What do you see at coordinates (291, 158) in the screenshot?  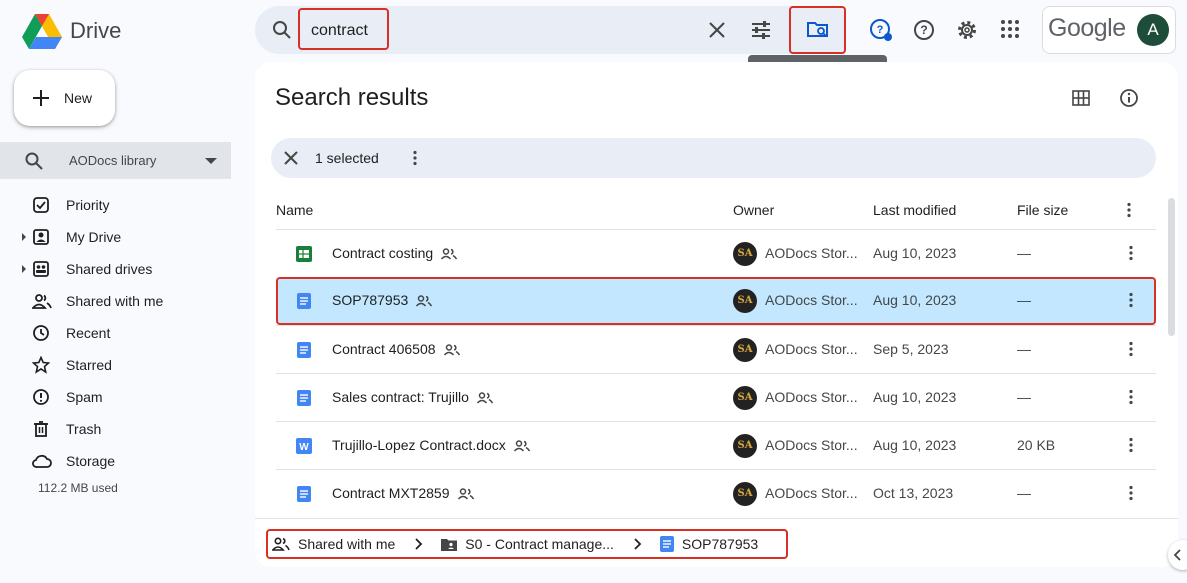 I see `clear-selection-icon` at bounding box center [291, 158].